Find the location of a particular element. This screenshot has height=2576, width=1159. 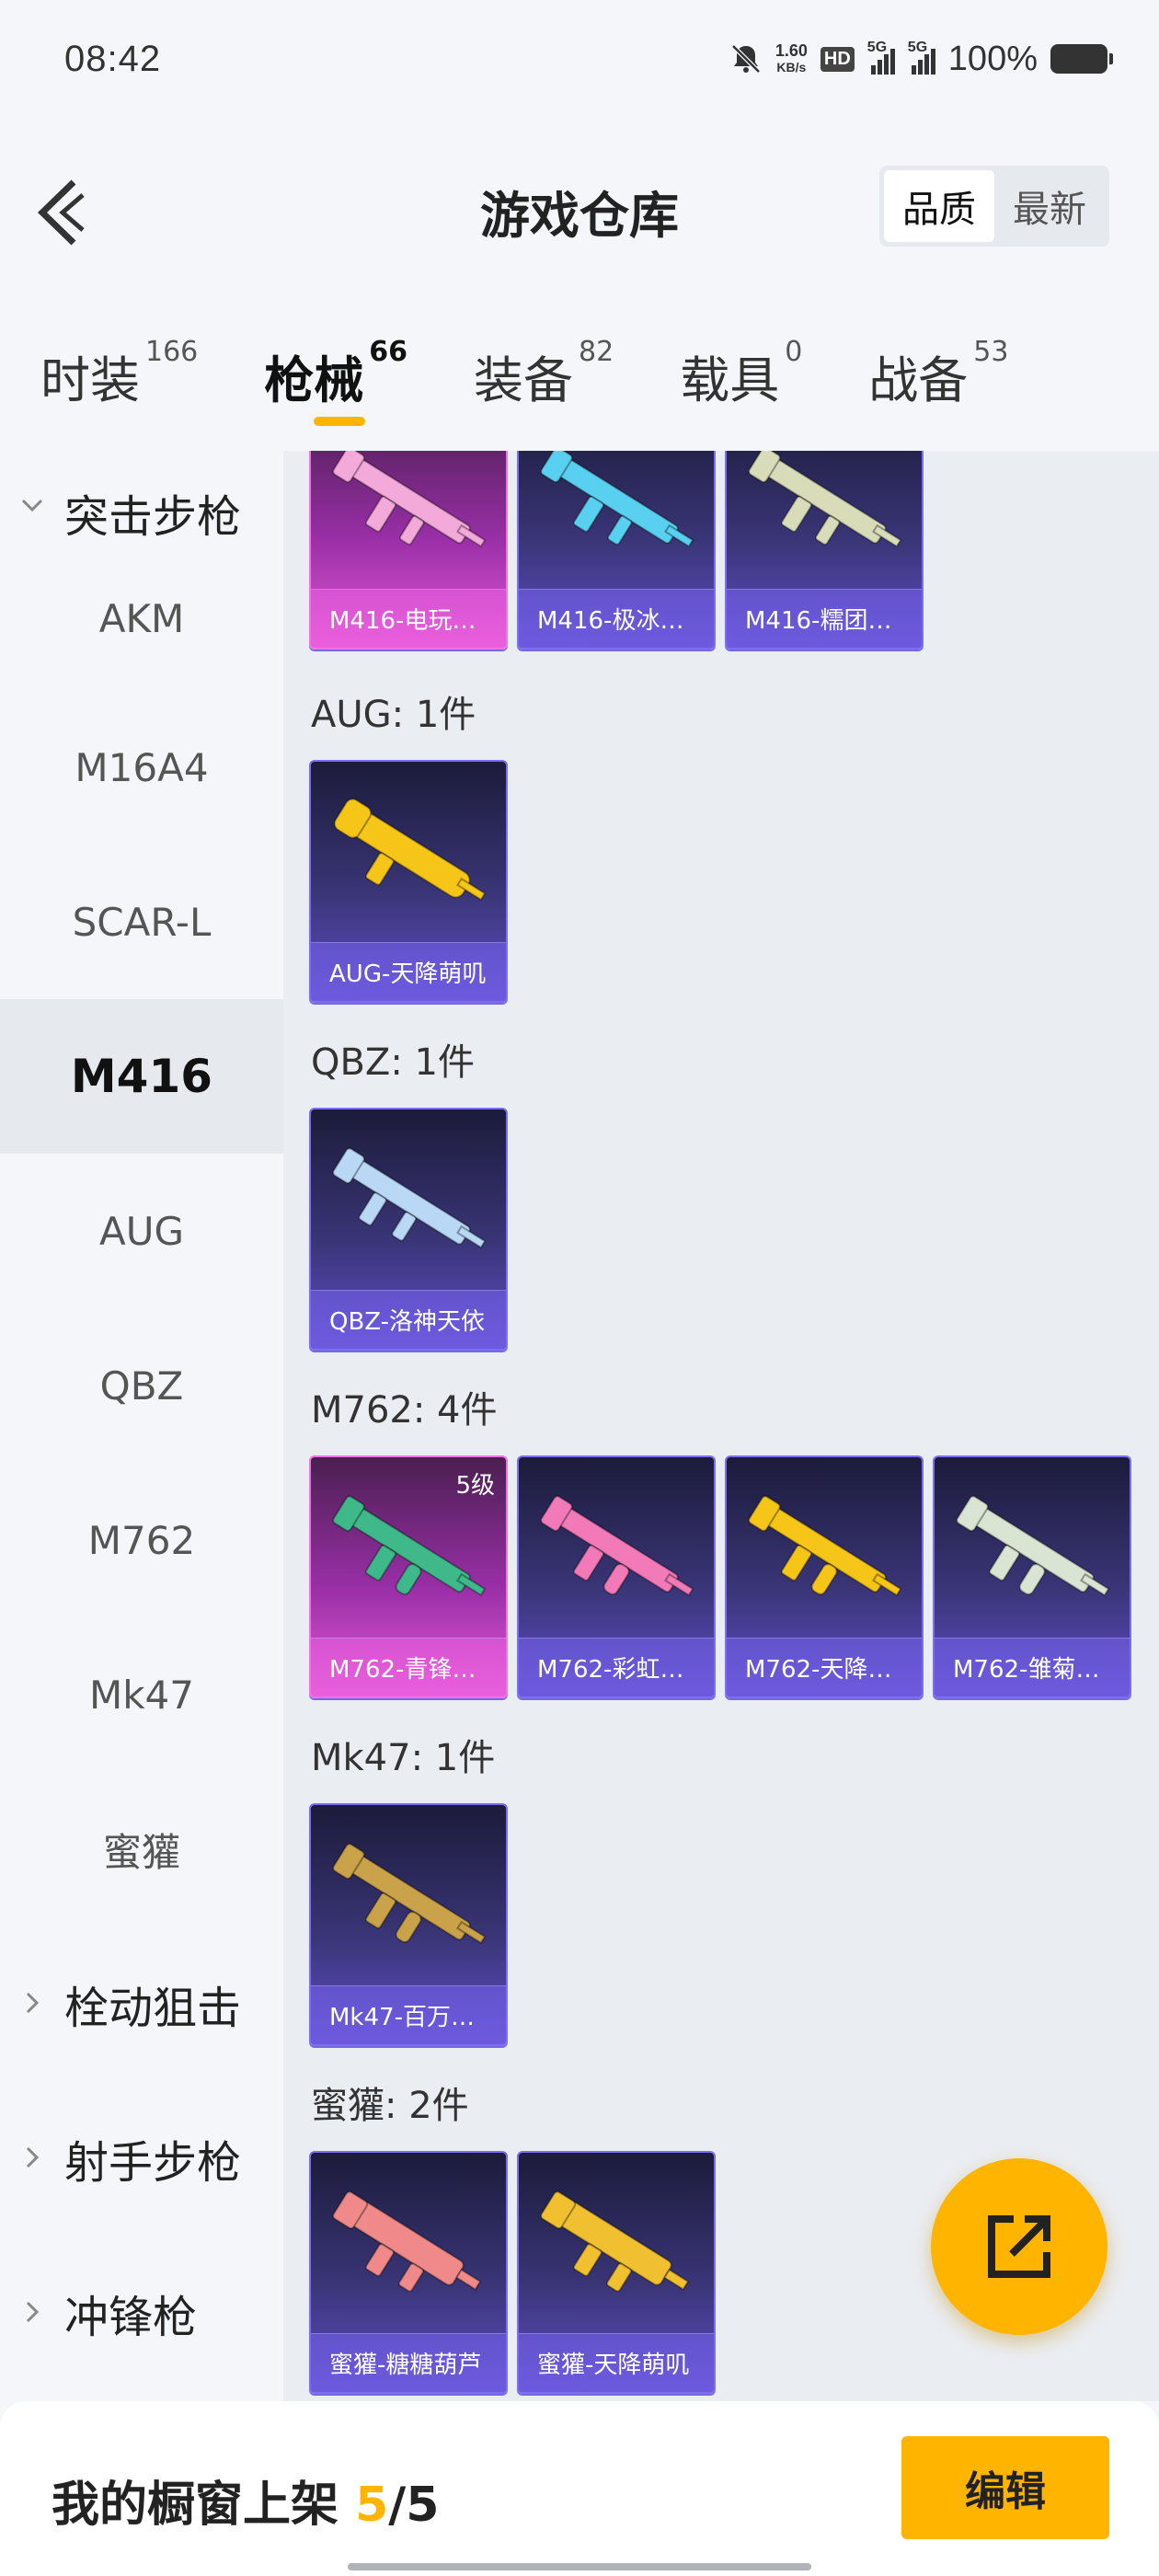

tab-battle-supplies: 战备 53 is located at coordinates (938, 374).